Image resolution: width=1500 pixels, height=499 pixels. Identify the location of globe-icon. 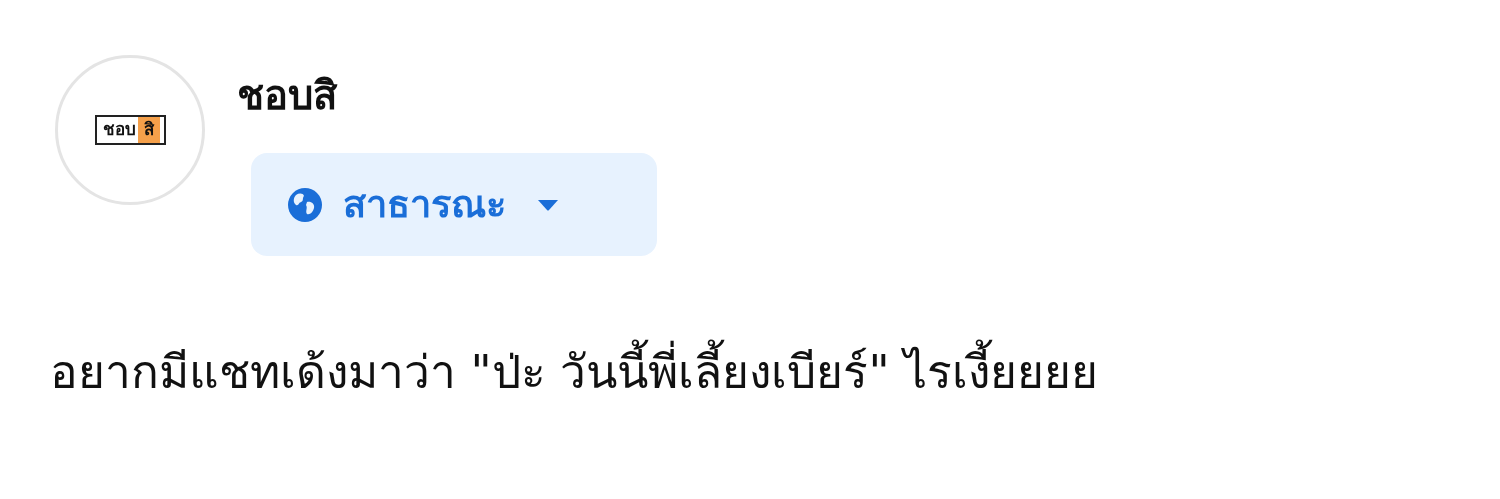
(305, 204).